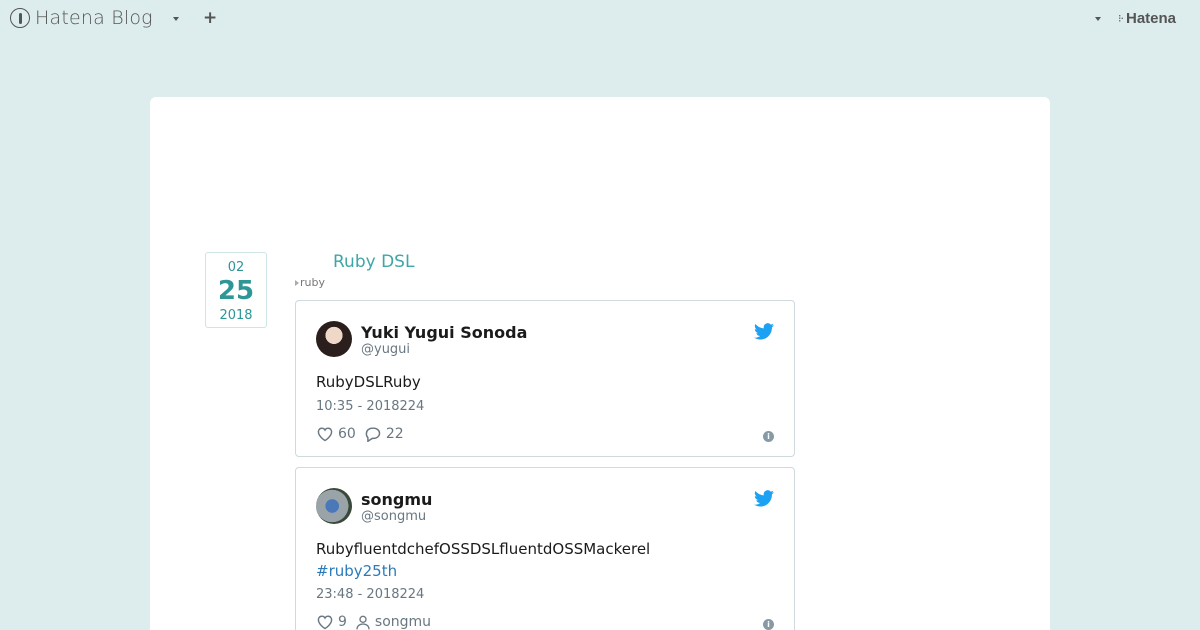  Describe the element at coordinates (396, 499) in the screenshot. I see `tweet-author-name: songmu` at that location.